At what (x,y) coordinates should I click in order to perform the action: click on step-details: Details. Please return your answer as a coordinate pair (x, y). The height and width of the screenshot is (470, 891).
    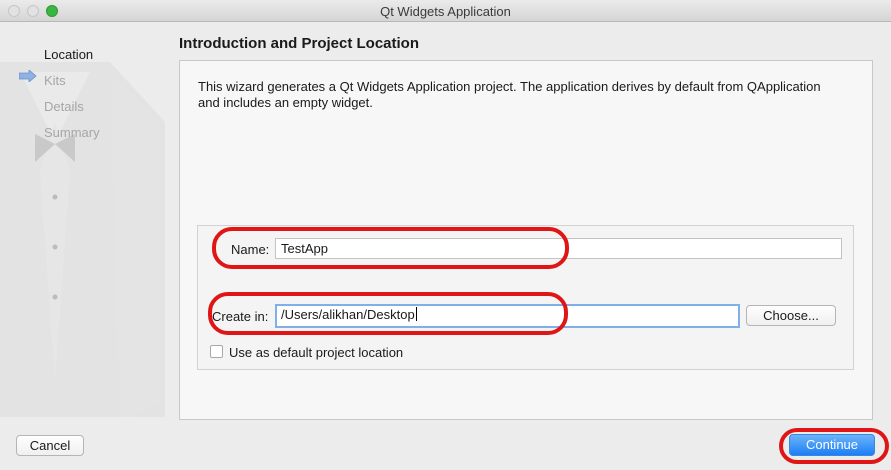
    Looking at the image, I should click on (64, 106).